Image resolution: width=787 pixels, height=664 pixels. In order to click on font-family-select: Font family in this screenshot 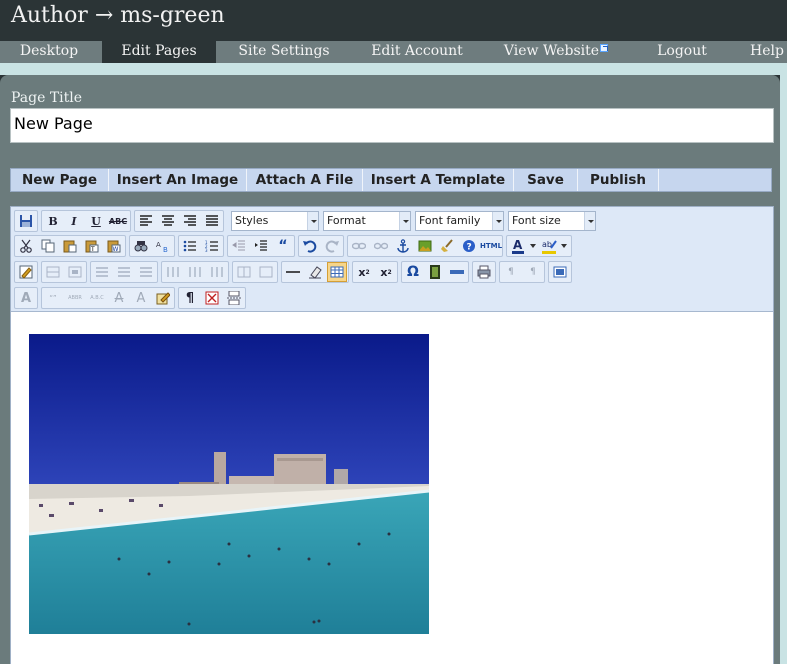, I will do `click(459, 221)`.